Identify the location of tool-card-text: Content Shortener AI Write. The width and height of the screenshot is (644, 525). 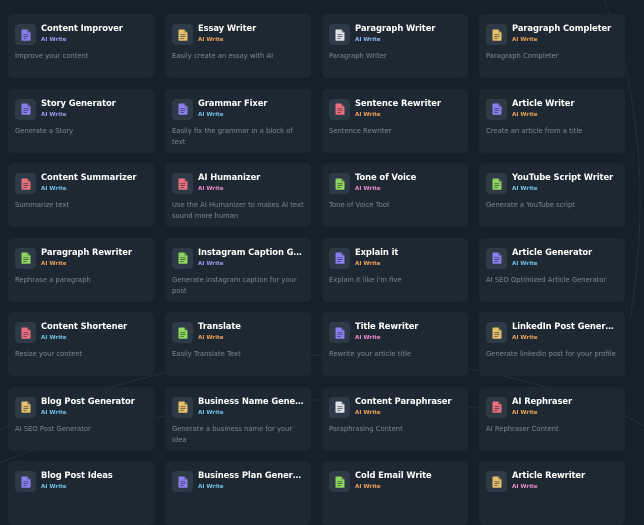
(94, 331).